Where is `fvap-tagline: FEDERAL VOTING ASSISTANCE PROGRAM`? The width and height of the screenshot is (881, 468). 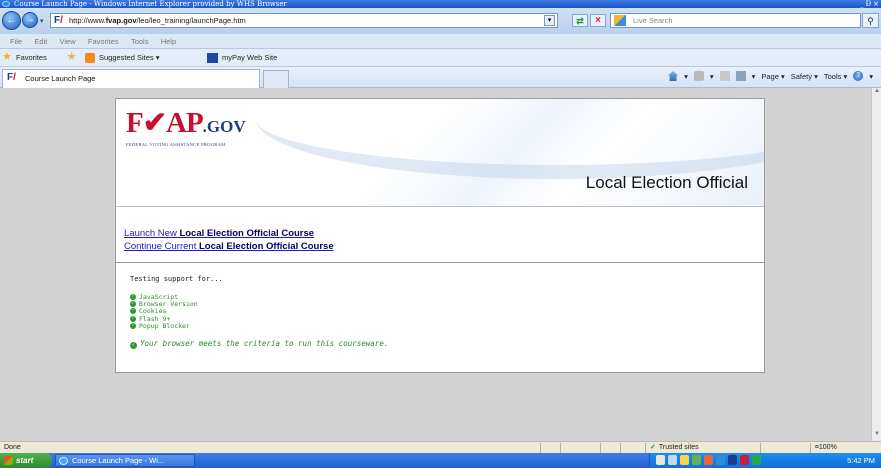
fvap-tagline: FEDERAL VOTING ASSISTANCE PROGRAM is located at coordinates (176, 144).